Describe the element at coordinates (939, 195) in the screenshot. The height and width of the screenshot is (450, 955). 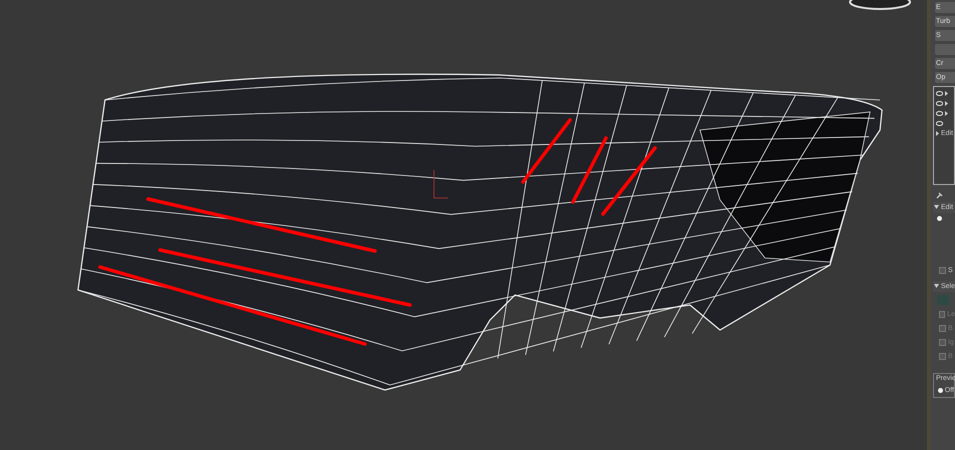
I see `pin-icon` at that location.